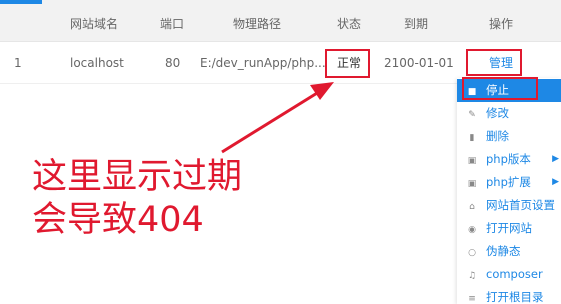 Image resolution: width=561 pixels, height=304 pixels. I want to click on annotation-arrow, so click(277, 118).